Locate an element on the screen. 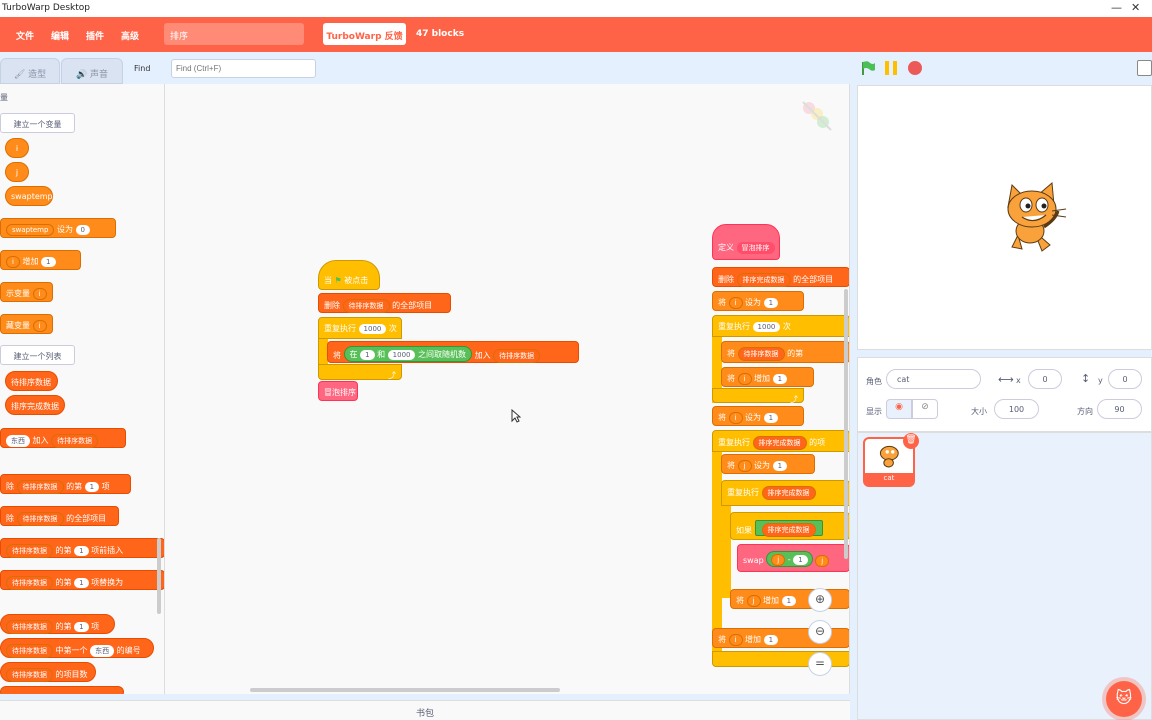  delete-all-list-block: 除 待排序数据 的全部项目 is located at coordinates (59, 516).